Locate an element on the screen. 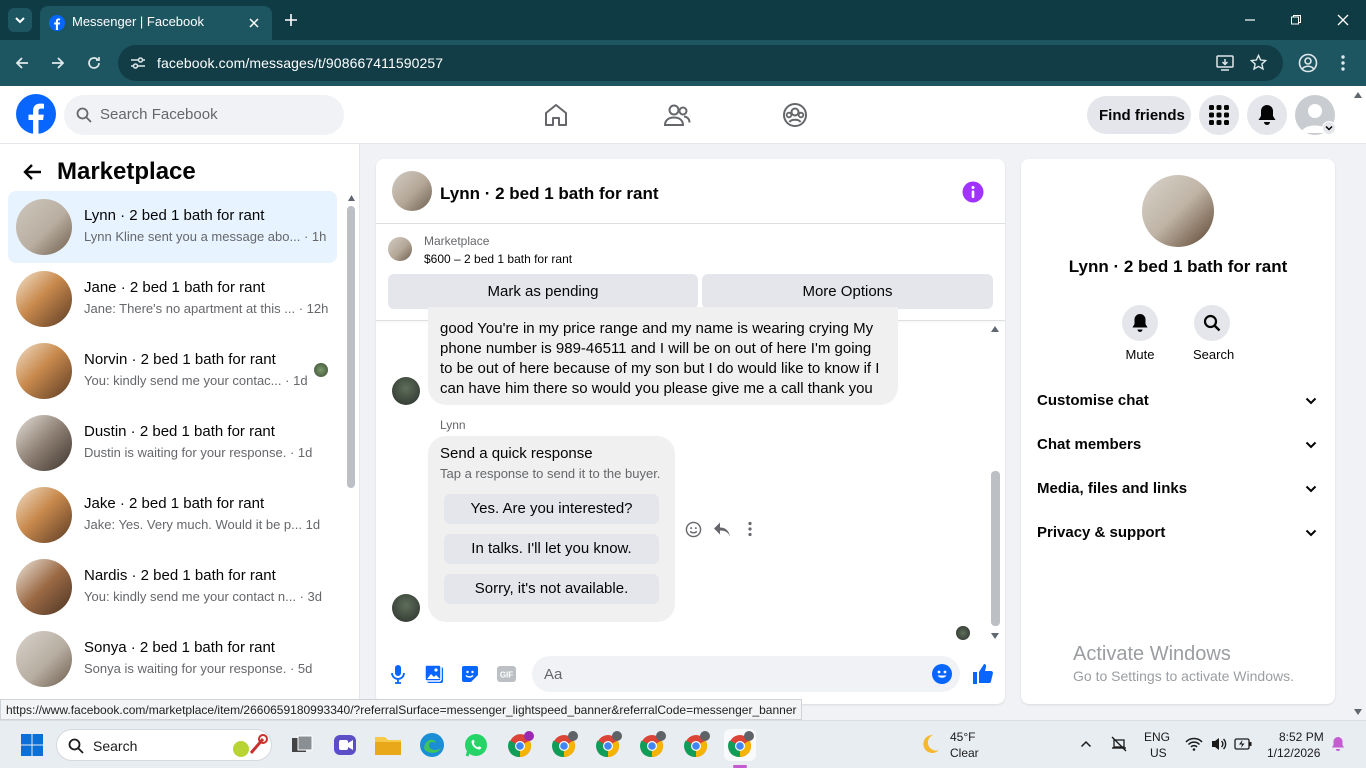 Image resolution: width=1366 pixels, height=768 pixels. react-emoji-icon is located at coordinates (693, 529).